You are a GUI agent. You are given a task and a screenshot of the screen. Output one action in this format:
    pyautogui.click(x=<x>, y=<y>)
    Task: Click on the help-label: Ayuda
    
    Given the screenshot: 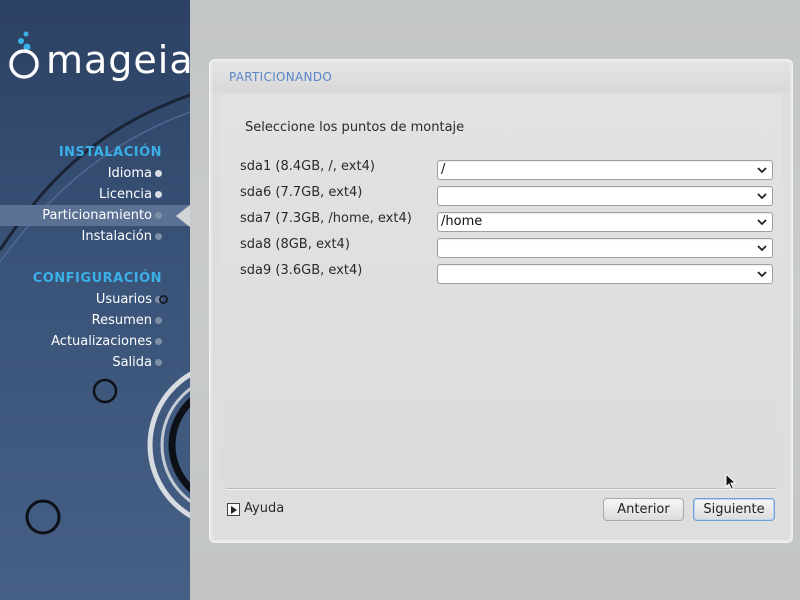 What is the action you would take?
    pyautogui.click(x=264, y=508)
    